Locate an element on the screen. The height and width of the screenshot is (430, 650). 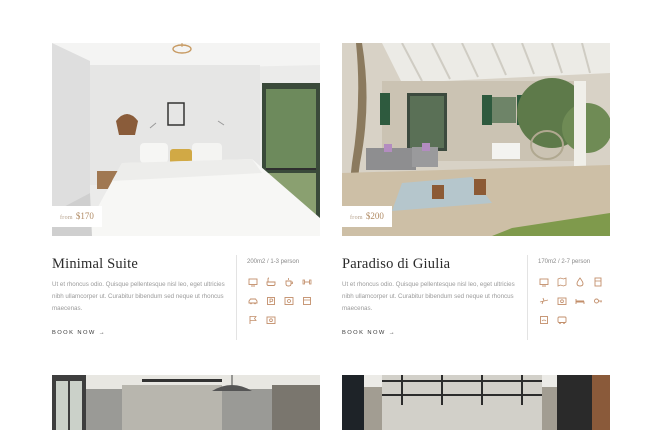
map-icon is located at coordinates (562, 282).